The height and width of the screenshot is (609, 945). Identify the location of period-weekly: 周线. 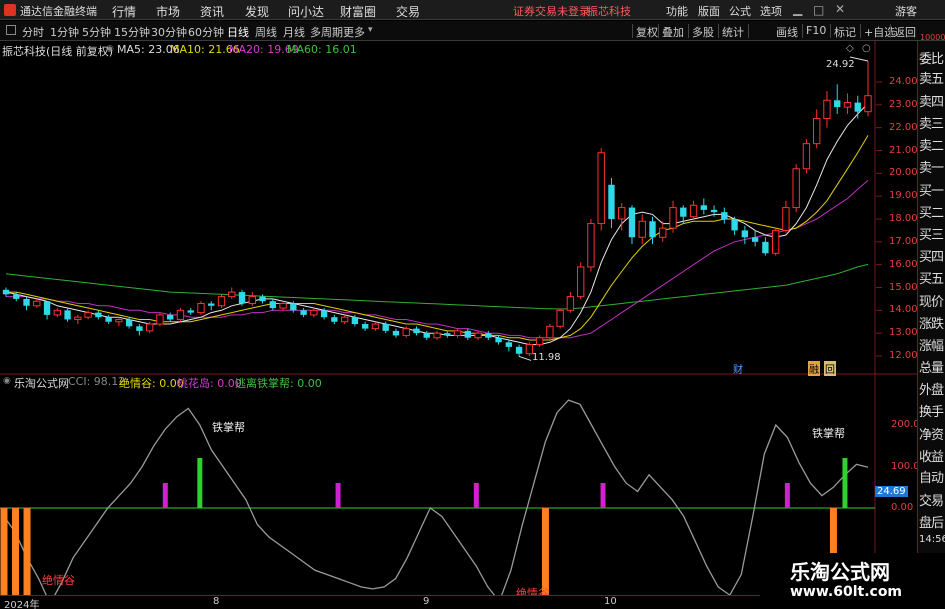
(266, 32).